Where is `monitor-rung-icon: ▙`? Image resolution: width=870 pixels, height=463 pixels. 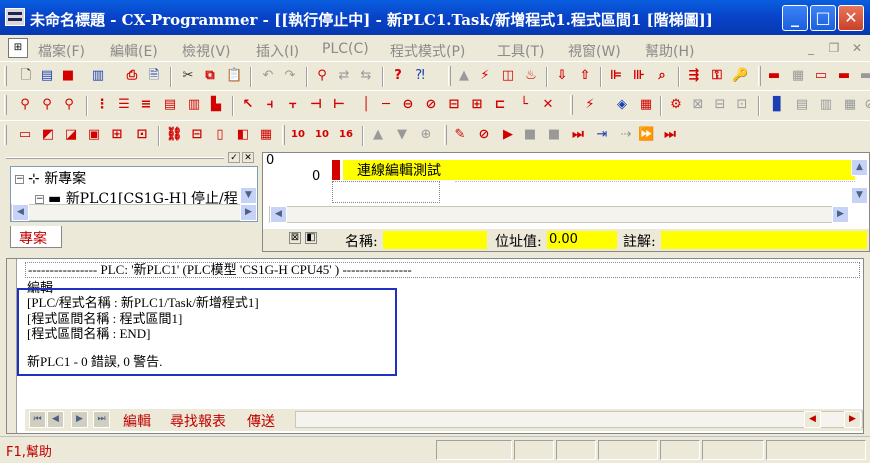
monitor-rung-icon: ▙ is located at coordinates (216, 105).